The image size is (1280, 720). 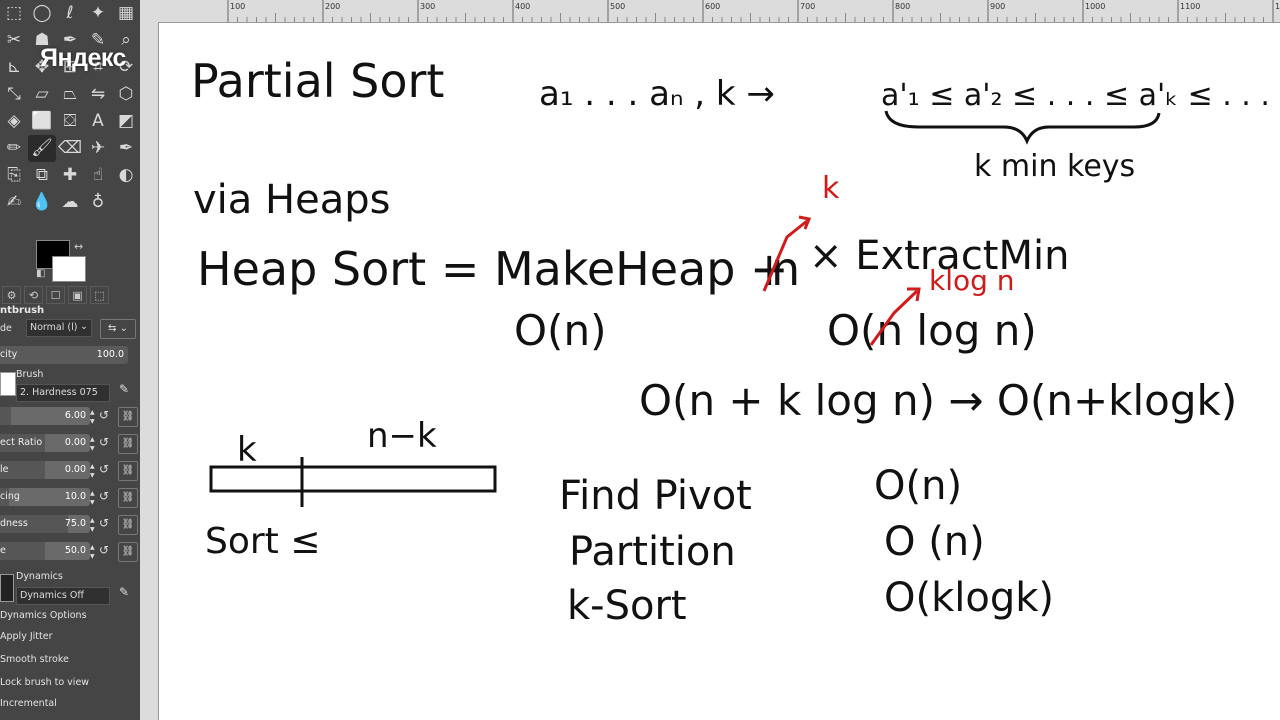 What do you see at coordinates (42, 202) in the screenshot?
I see `convolve-icon: 💧` at bounding box center [42, 202].